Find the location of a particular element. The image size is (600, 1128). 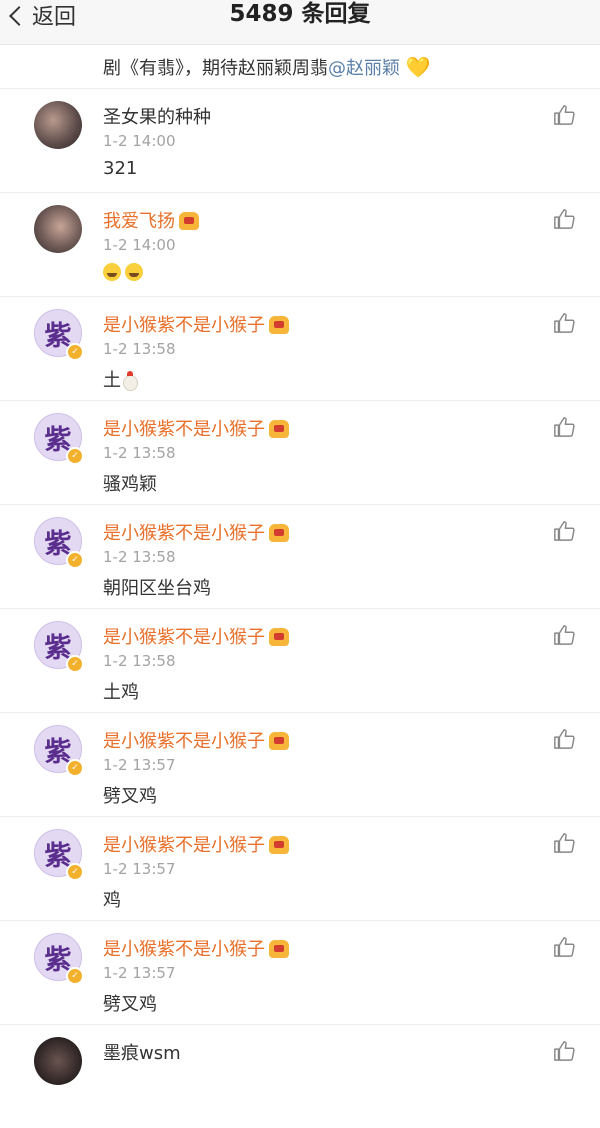

parent-comment-body: 剧《有翡》，期待赵丽颖周翡 is located at coordinates (215, 68).